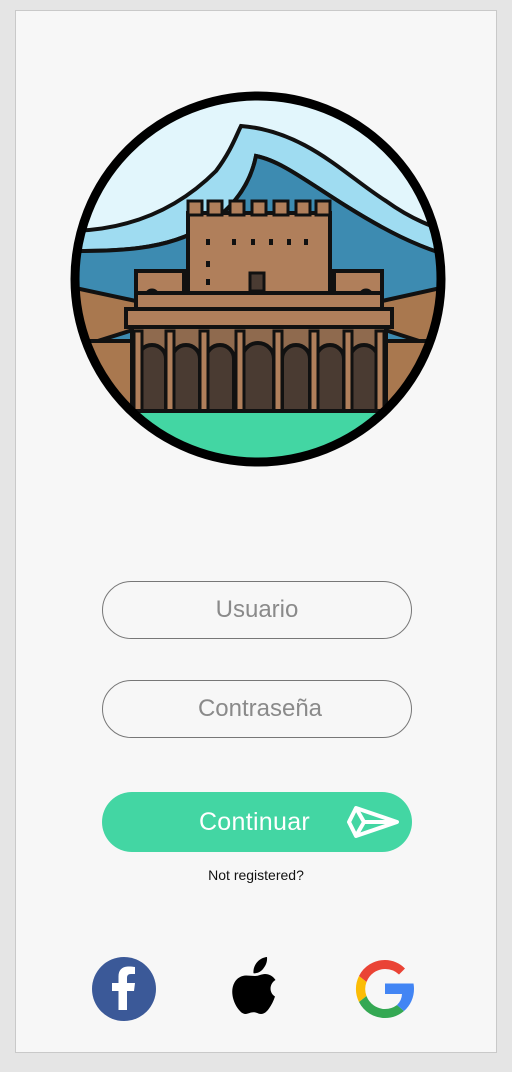  What do you see at coordinates (124, 989) in the screenshot?
I see `facebook-icon` at bounding box center [124, 989].